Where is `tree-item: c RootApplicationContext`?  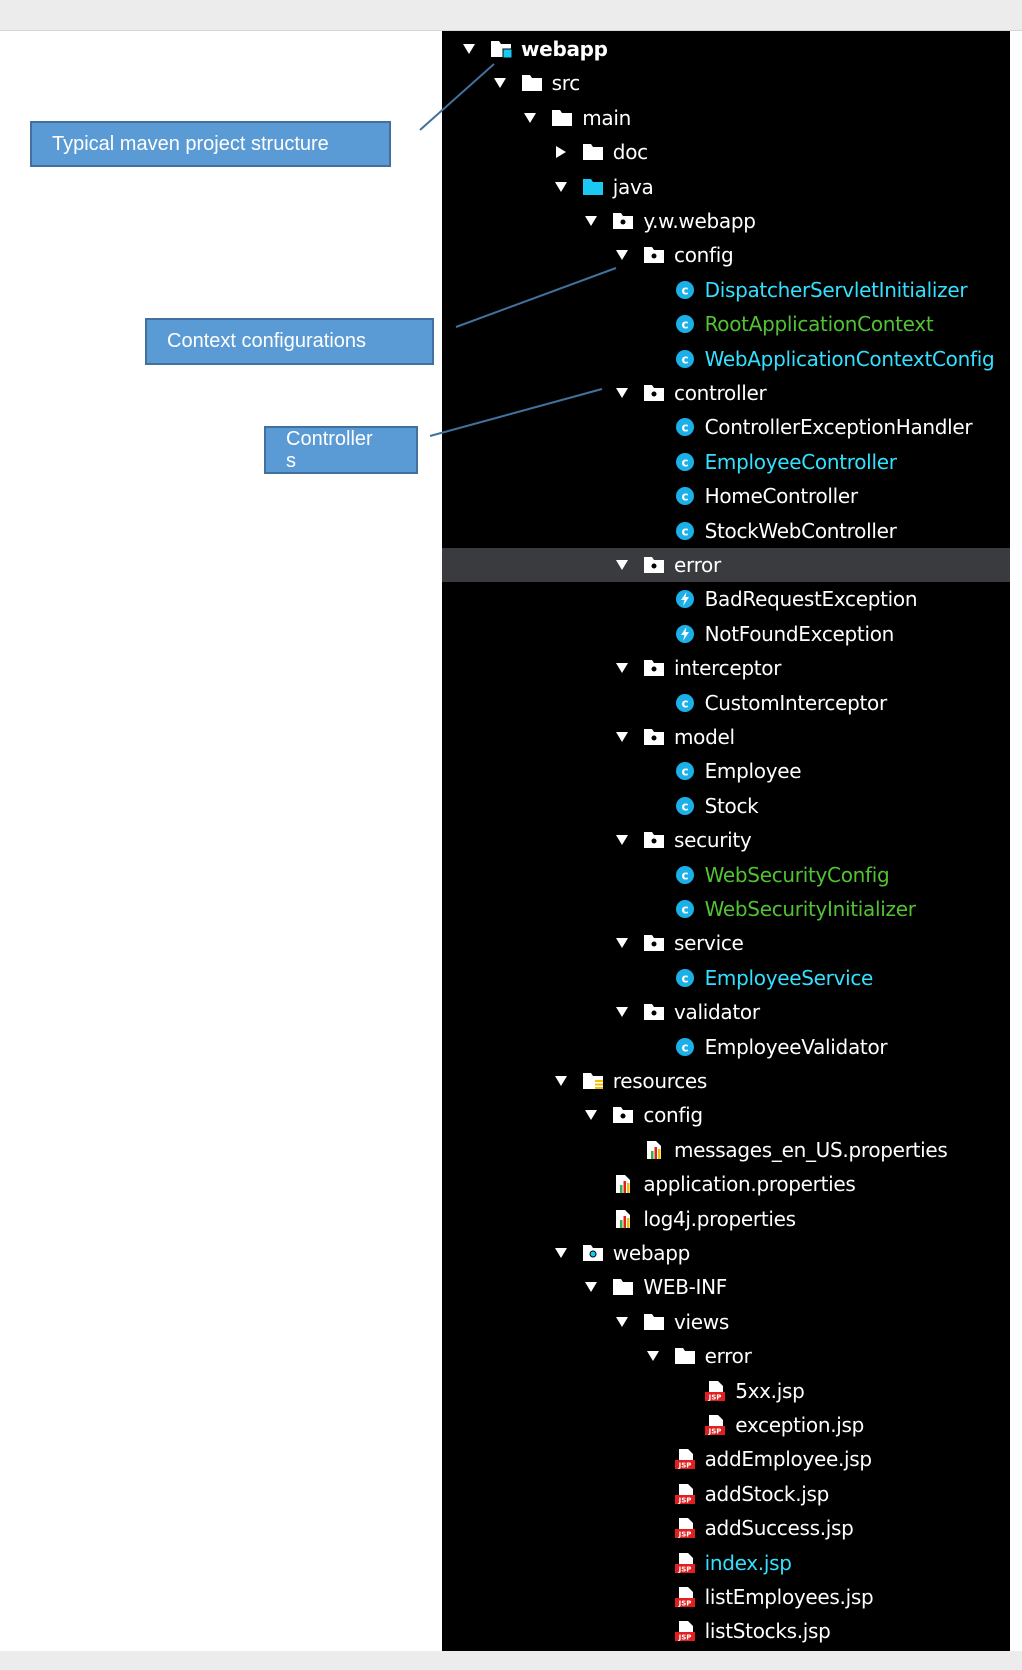 tree-item: c RootApplicationContext is located at coordinates (726, 324).